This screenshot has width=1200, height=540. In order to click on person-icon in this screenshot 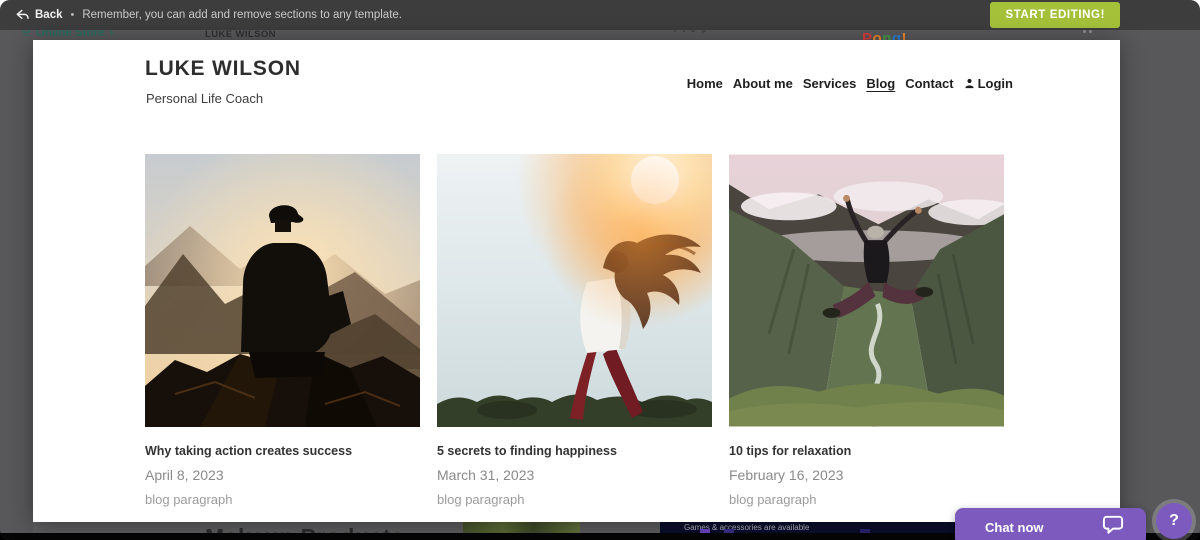, I will do `click(969, 83)`.